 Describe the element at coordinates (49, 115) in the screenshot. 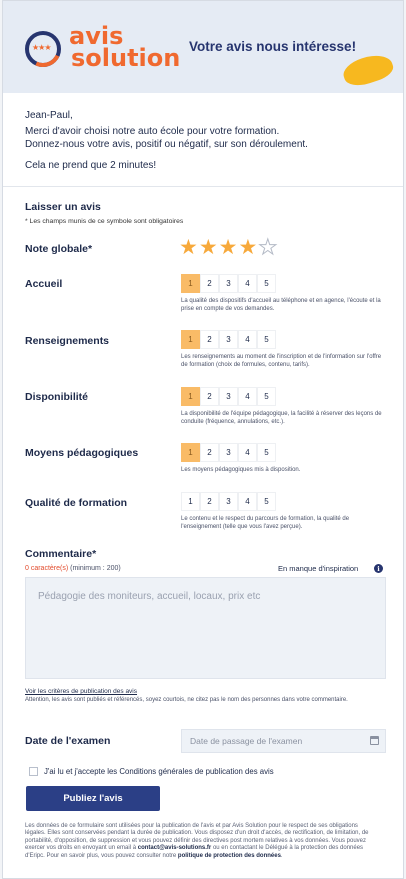

I see `greeting: Jean-Paul,` at that location.